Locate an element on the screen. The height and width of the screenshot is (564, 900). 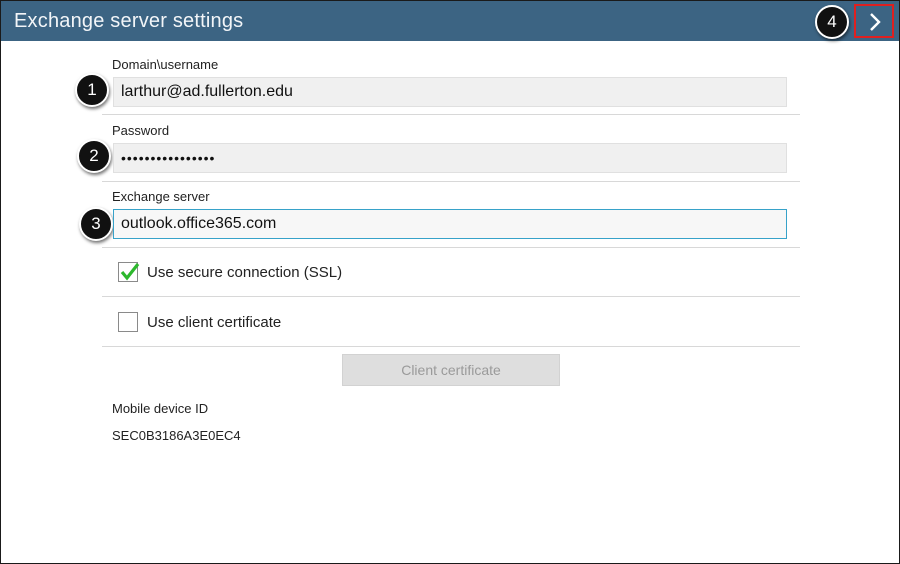
chevron-right-icon is located at coordinates (875, 22).